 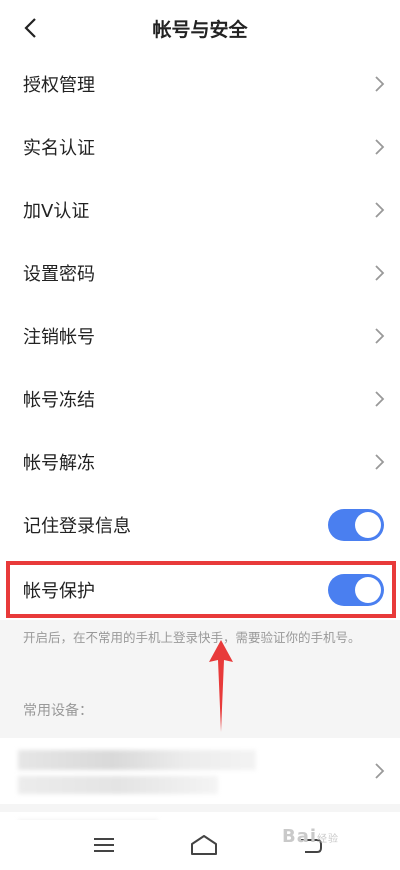 I want to click on arrow-up-annotation, so click(x=221, y=686).